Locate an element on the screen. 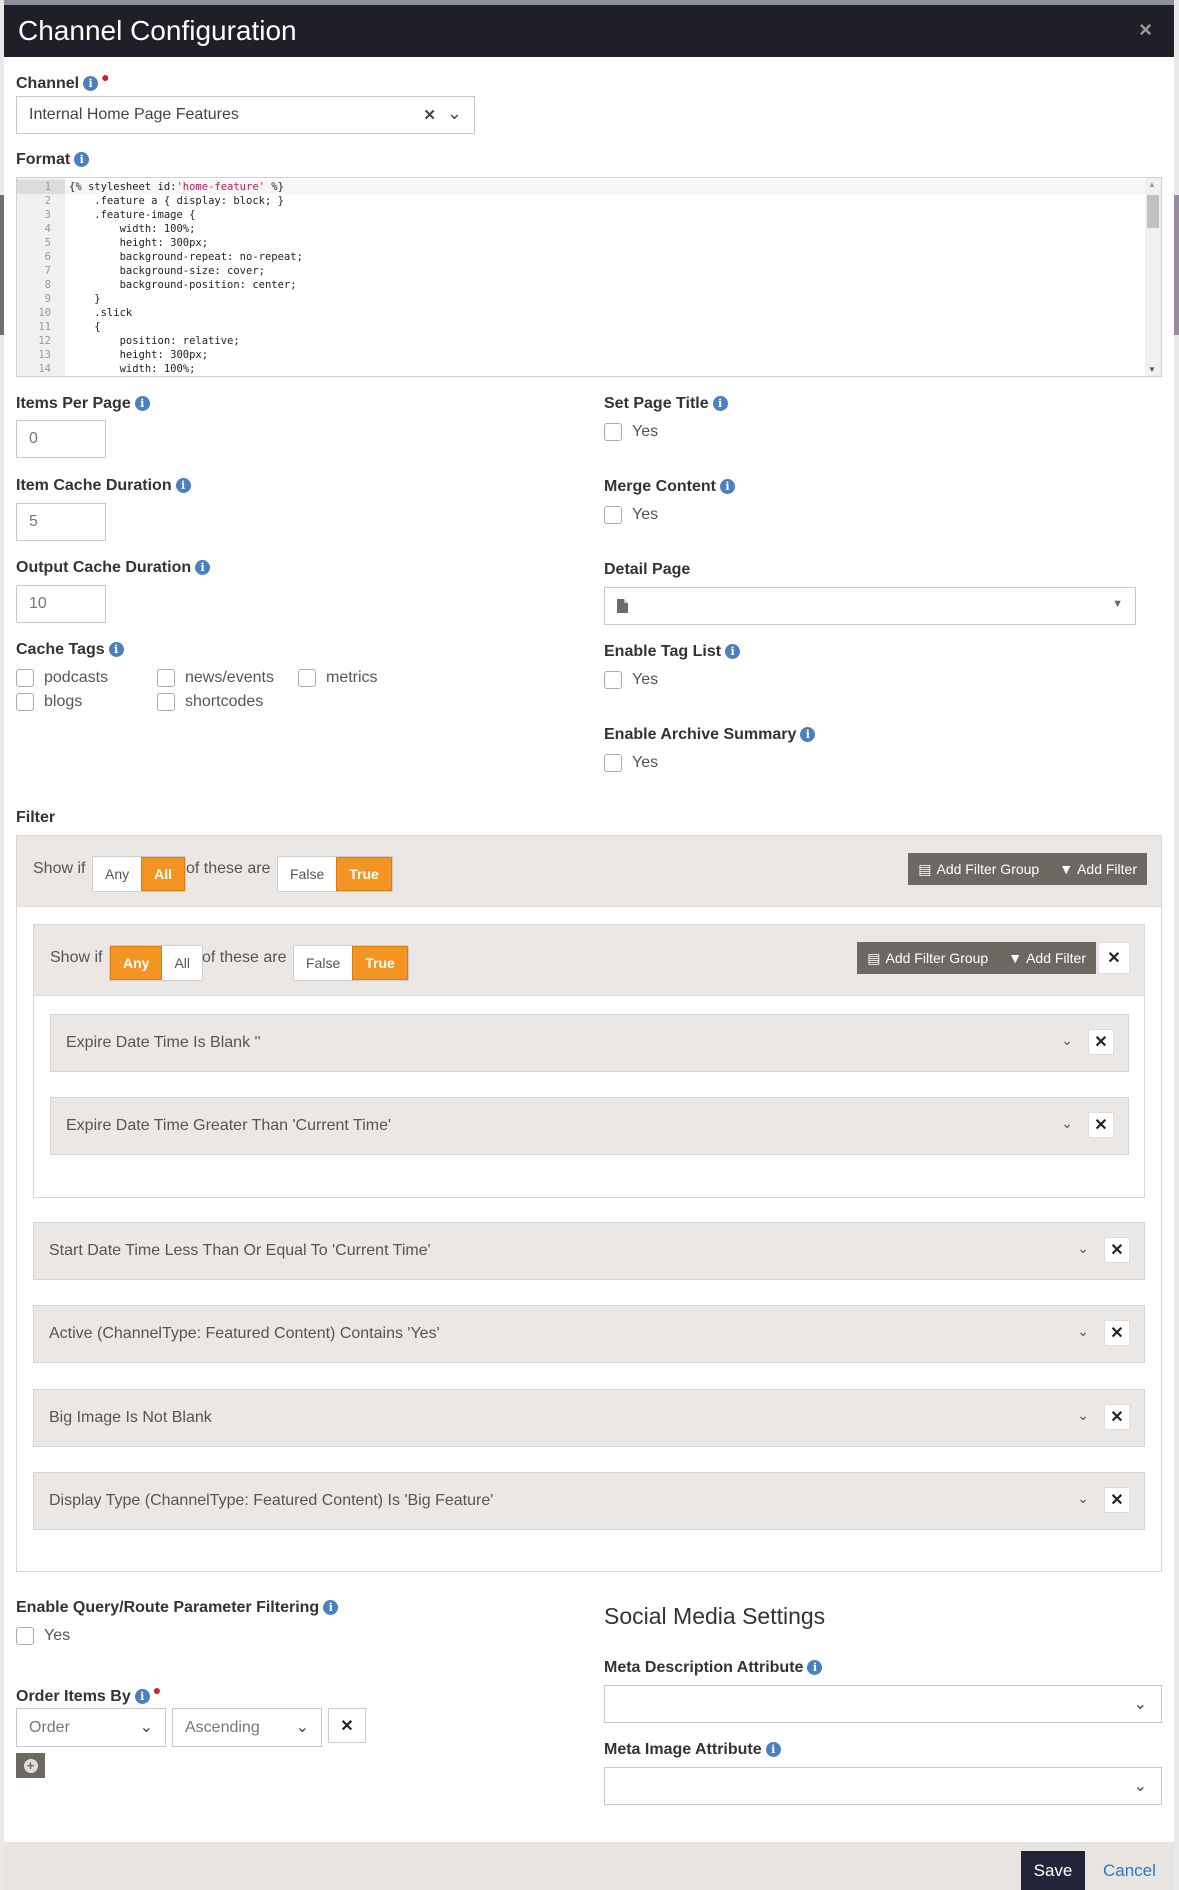  code-line: 2 .feature a { display: block; } is located at coordinates (589, 201).